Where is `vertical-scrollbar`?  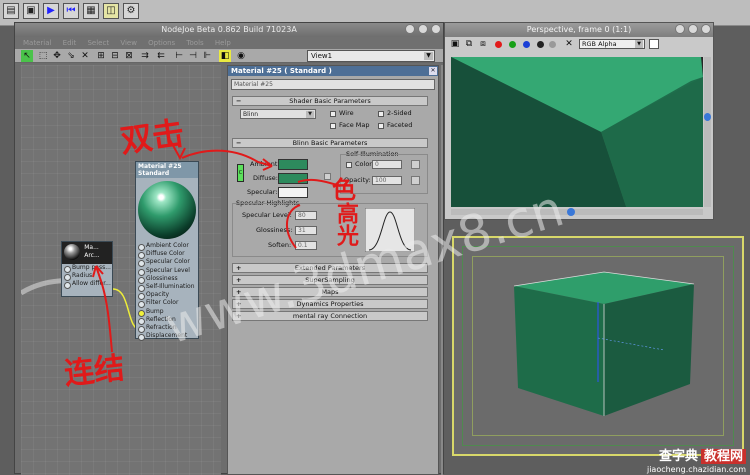
vertical-scrollbar is located at coordinates (707, 132).